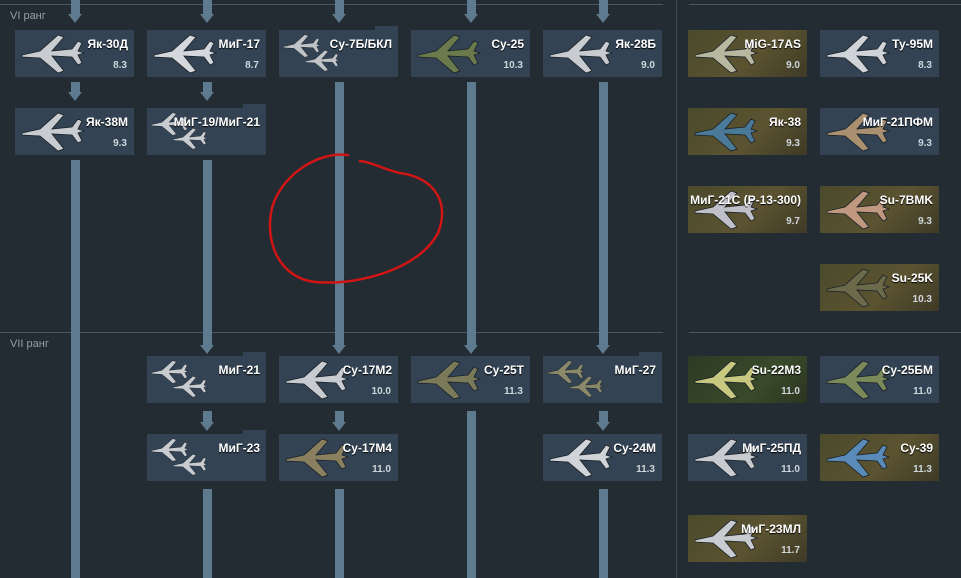 Image resolution: width=961 pixels, height=578 pixels. I want to click on vehicle-card-mig17as: MiG-17AS 9.0, so click(747, 53).